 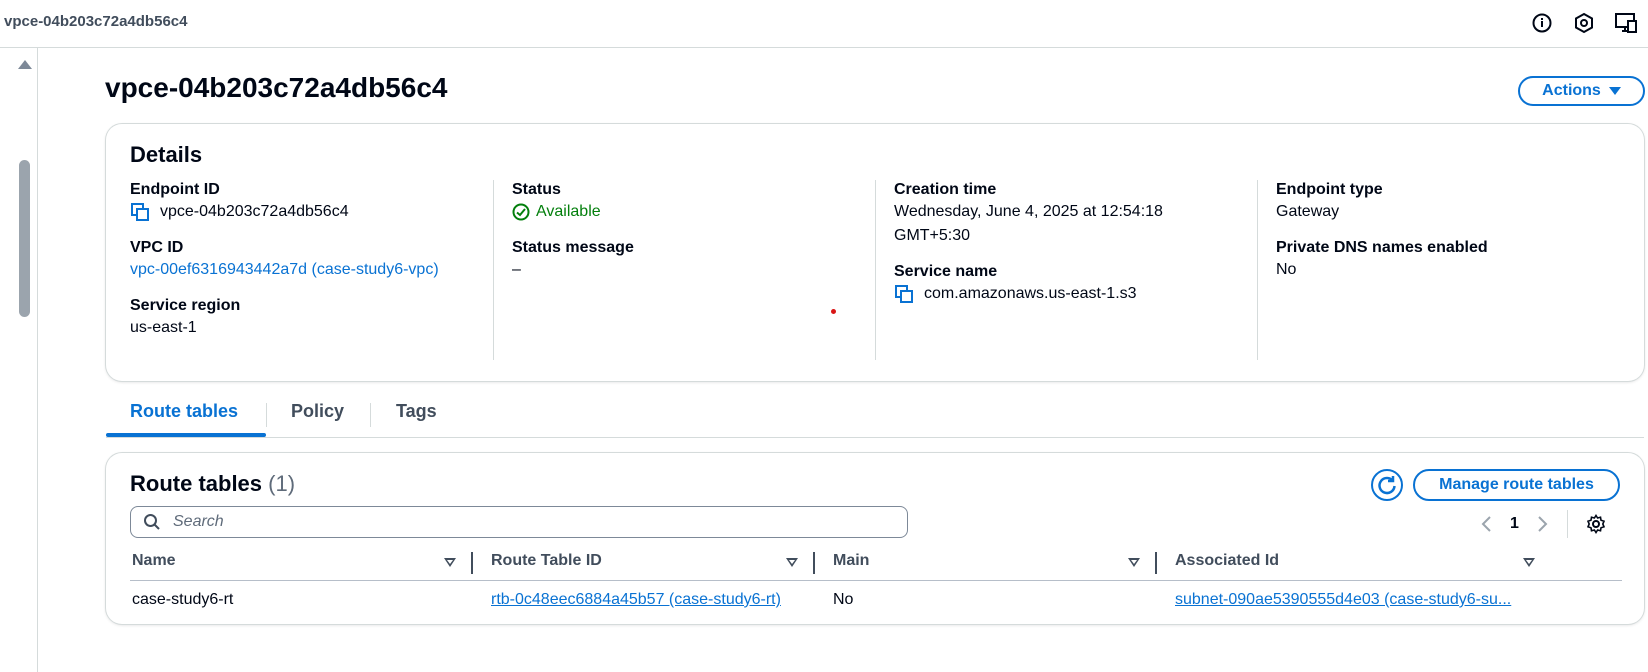 I want to click on endpoint-id-value: vpce-04b203c72a4db56c4, so click(x=254, y=211).